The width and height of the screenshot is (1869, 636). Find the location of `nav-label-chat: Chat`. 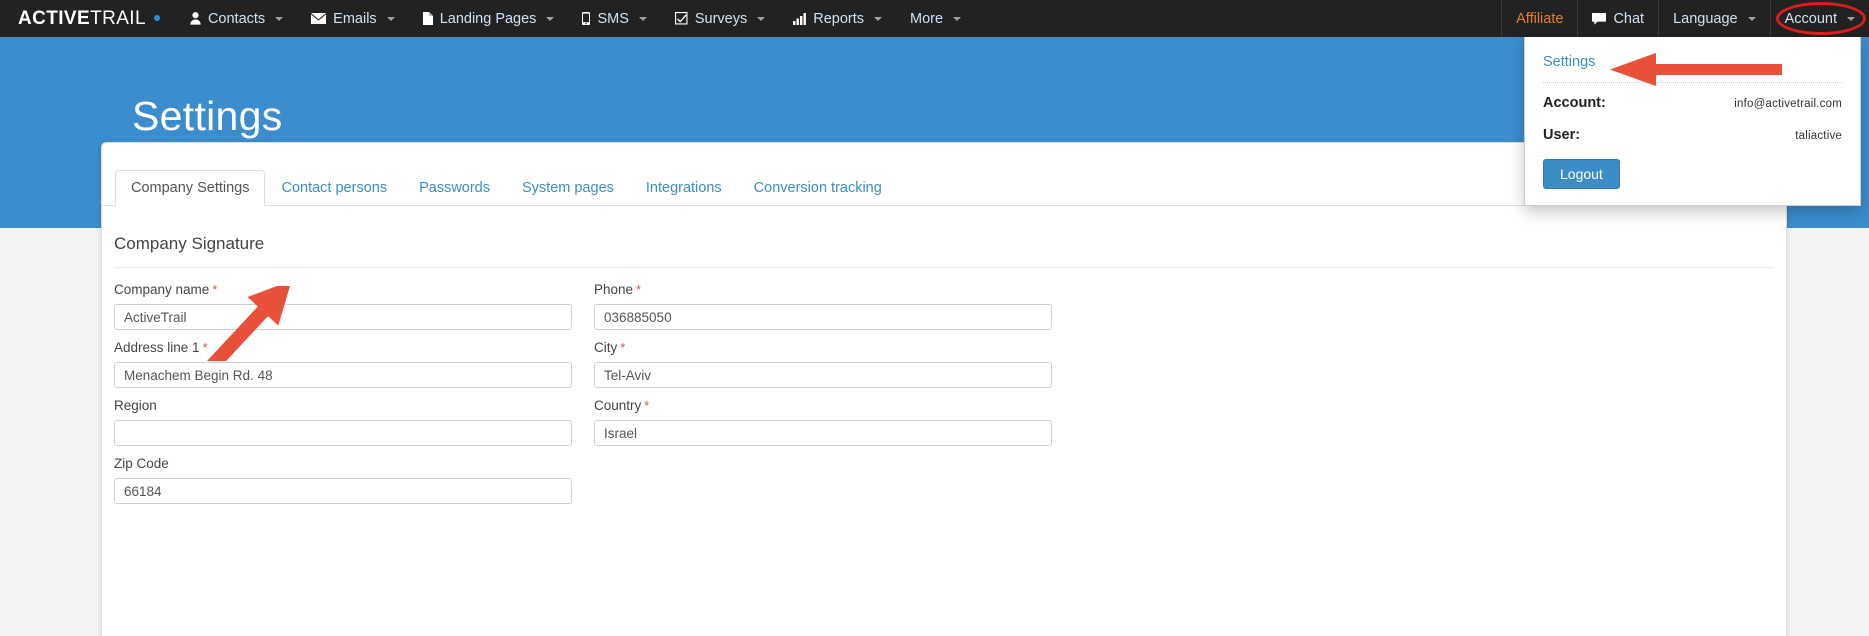

nav-label-chat: Chat is located at coordinates (1629, 18).